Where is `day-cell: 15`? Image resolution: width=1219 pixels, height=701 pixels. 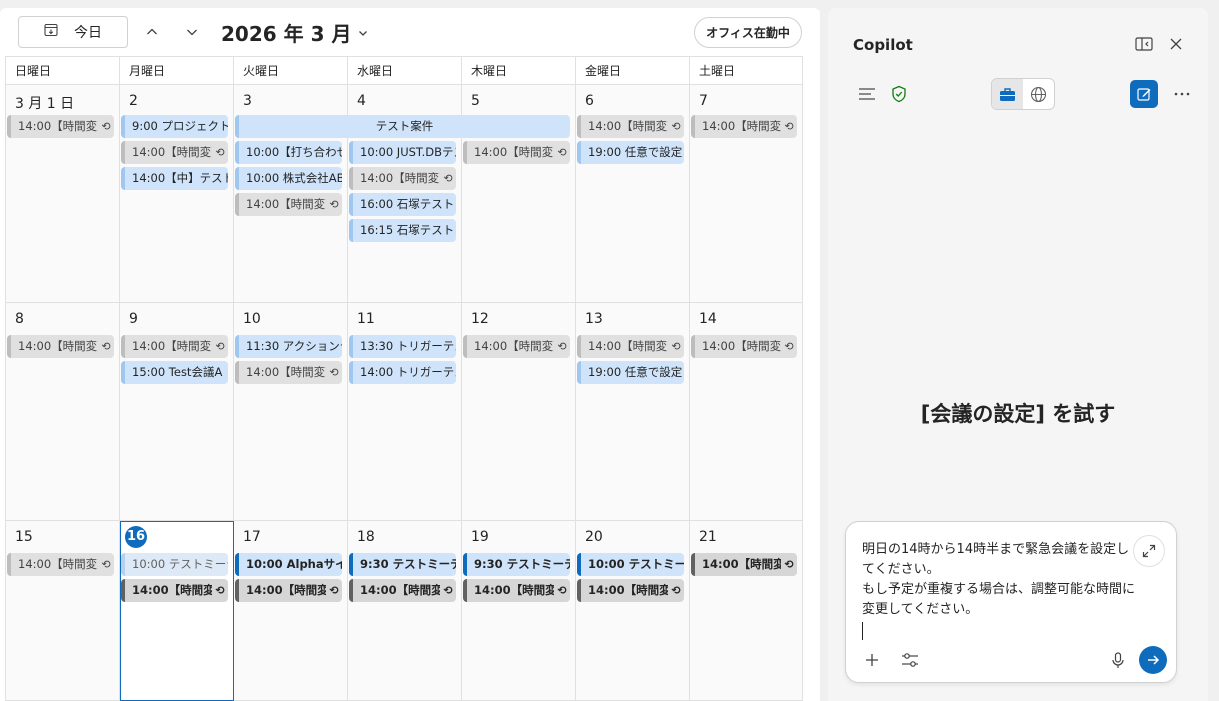
day-cell: 15 is located at coordinates (63, 611).